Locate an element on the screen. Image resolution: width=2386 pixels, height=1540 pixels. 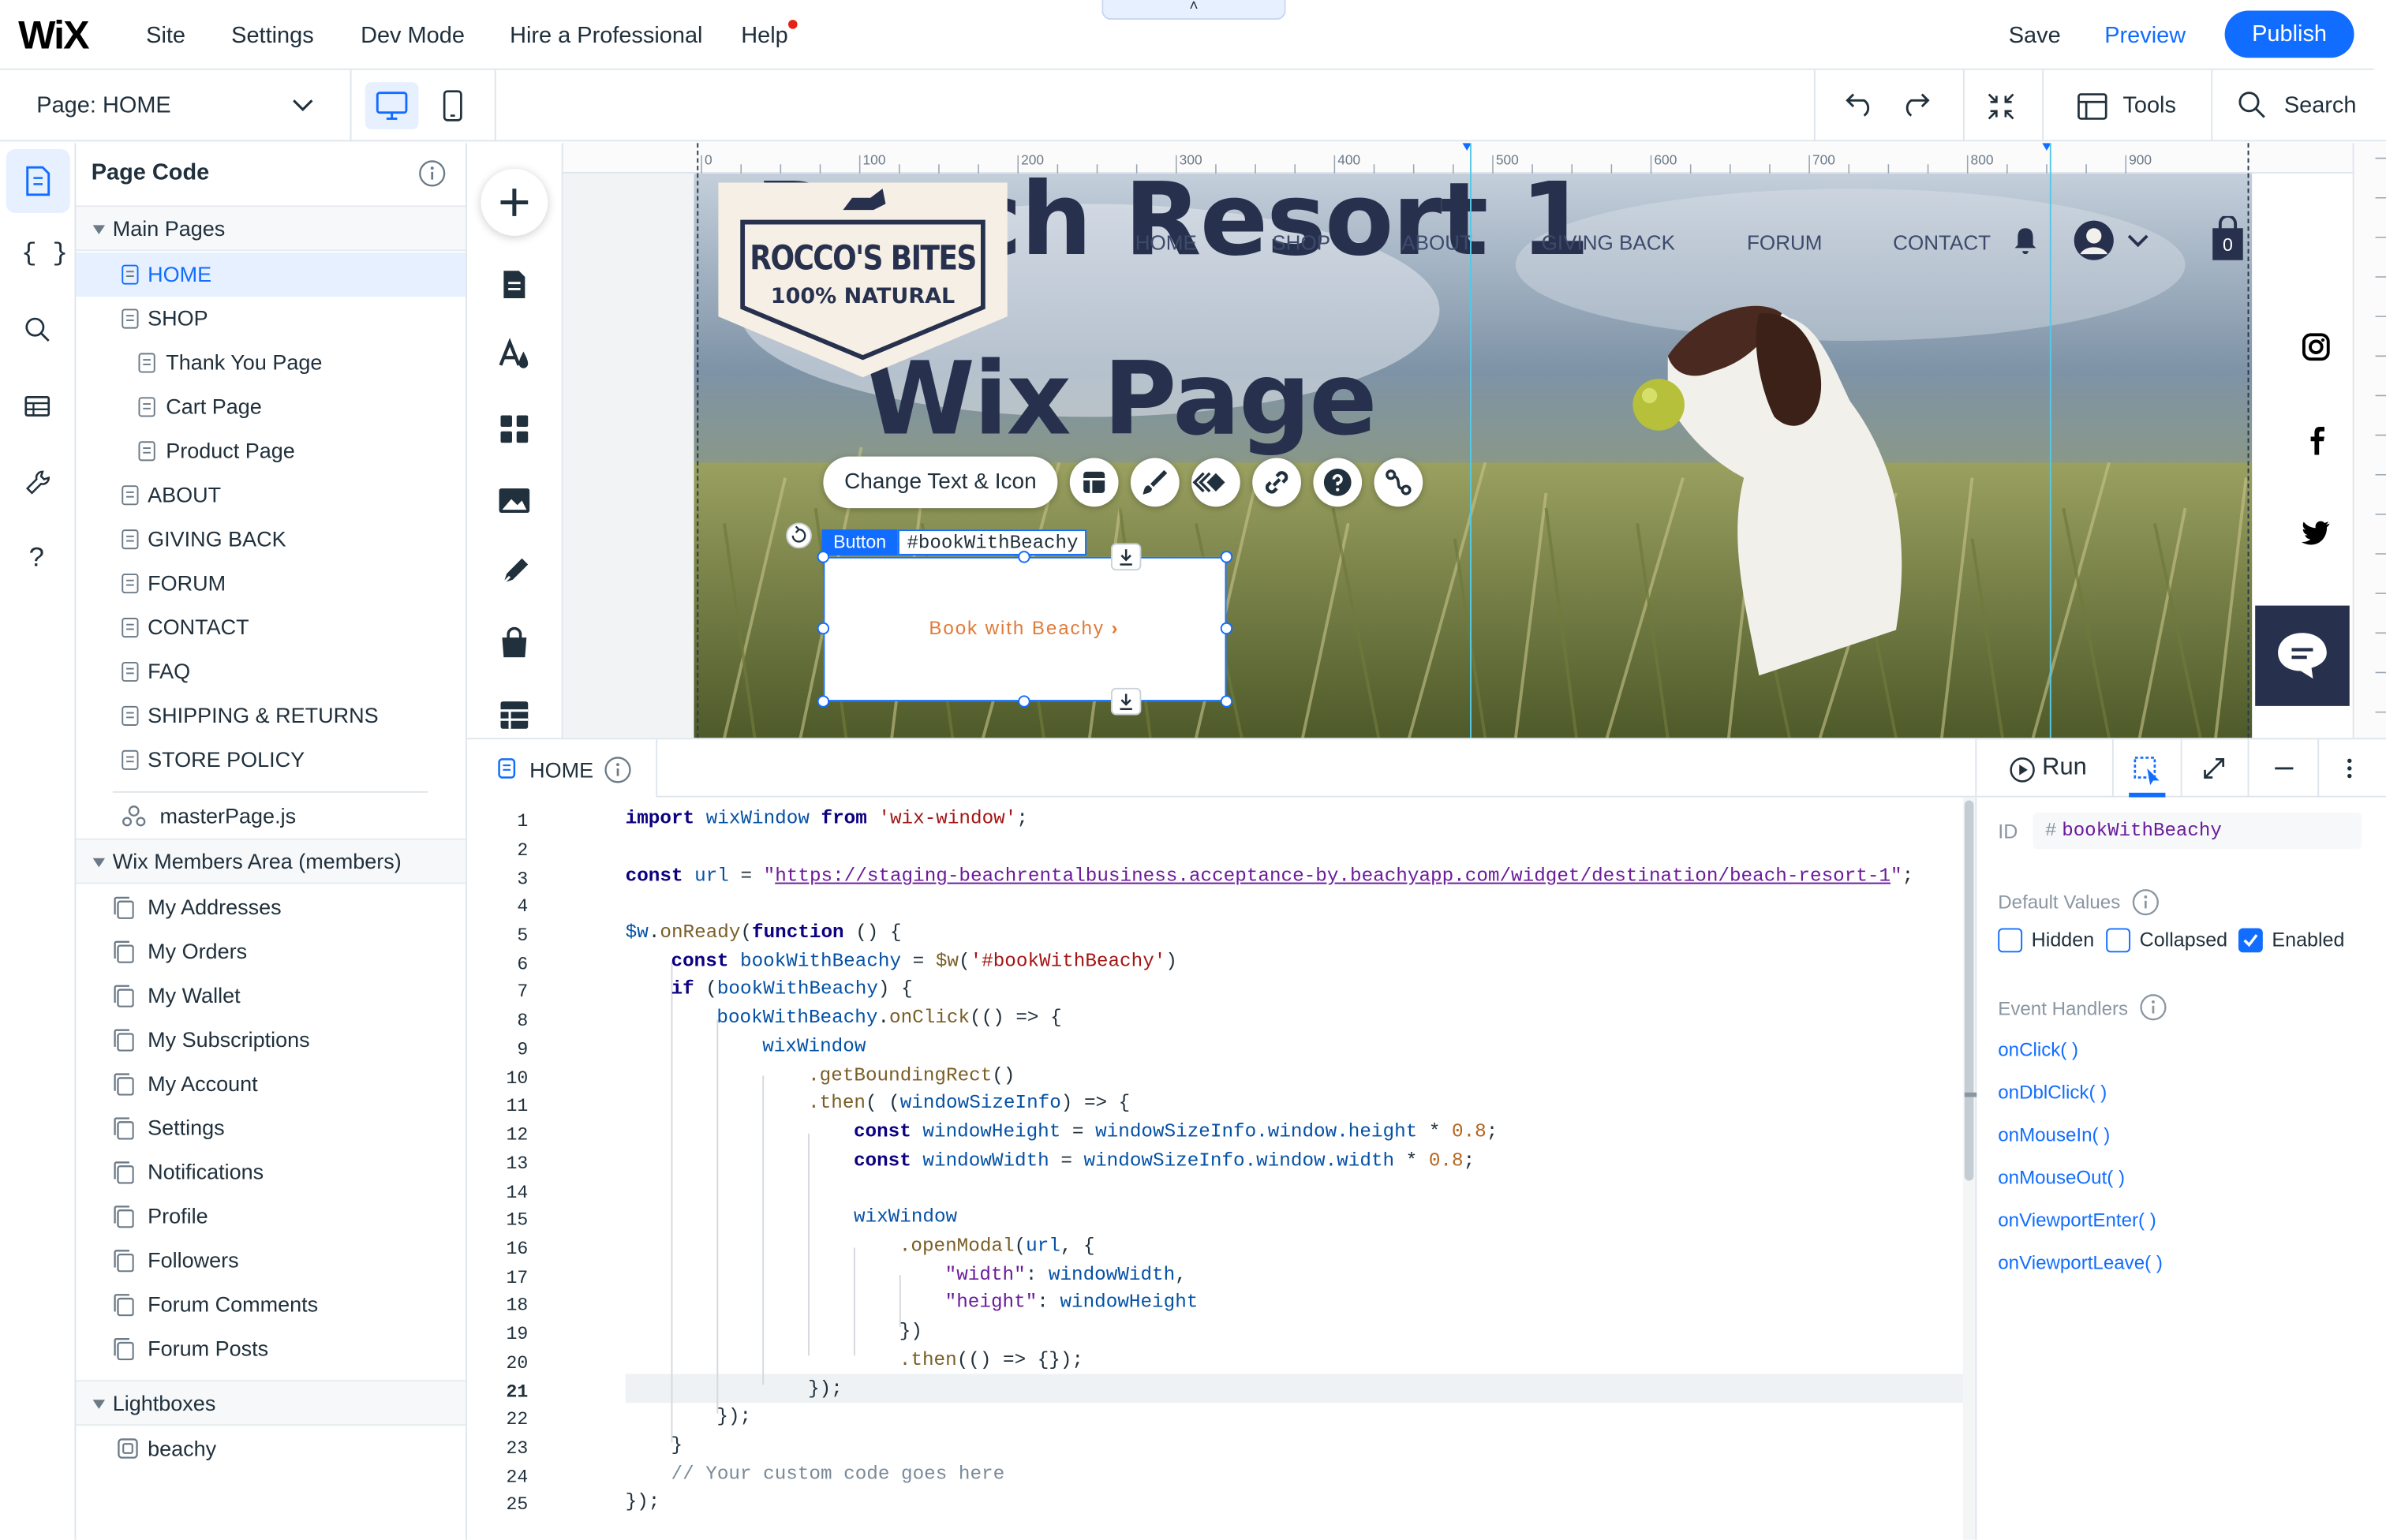
lightboxes-section: Lightboxes is located at coordinates (271, 1403).